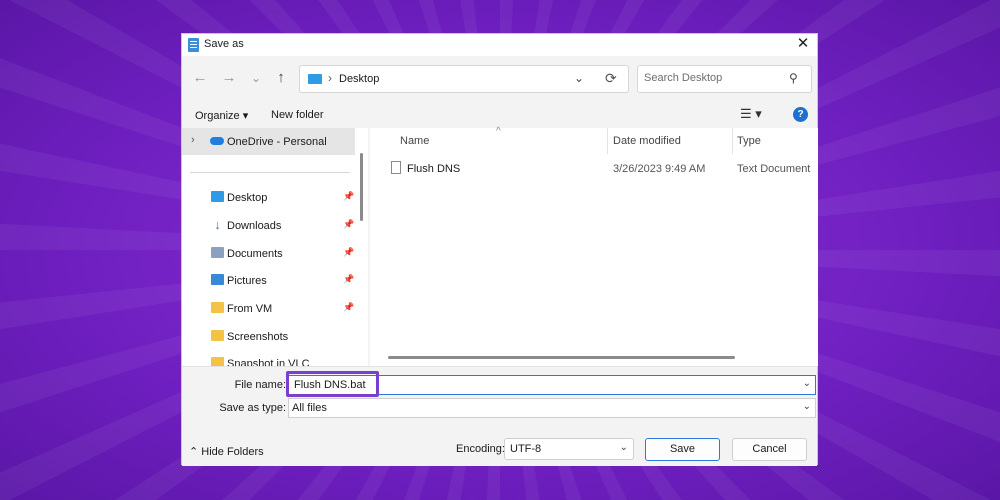  I want to click on breadcrumb-desktop: Desktop, so click(359, 79).